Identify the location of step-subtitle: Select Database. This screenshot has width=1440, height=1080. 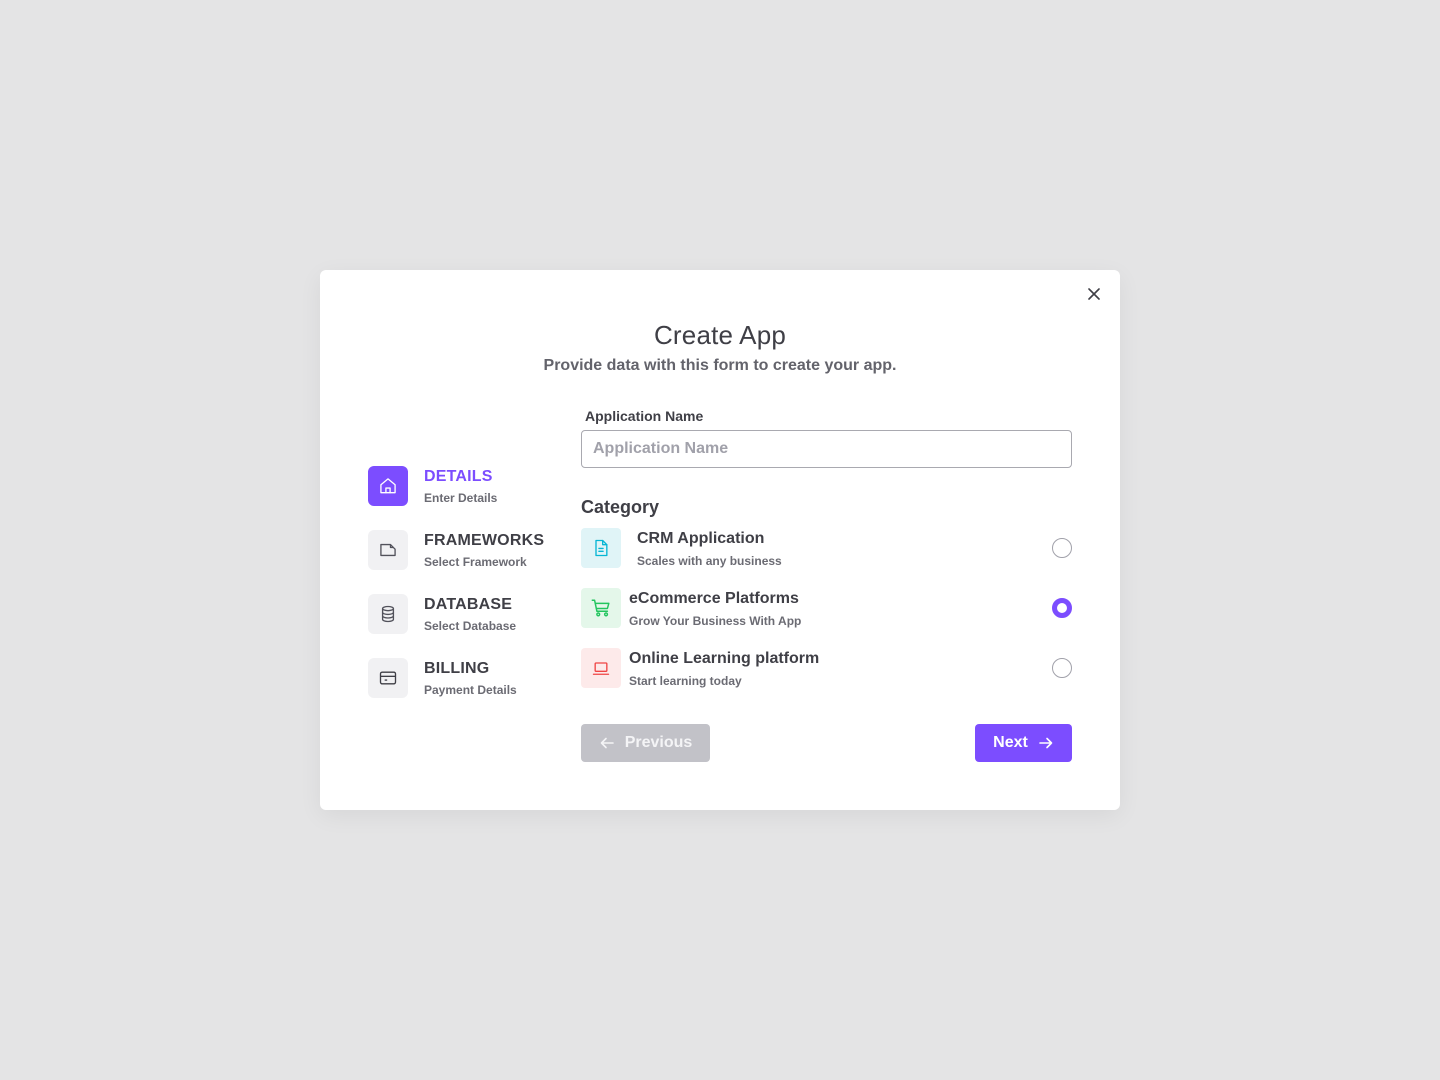
(470, 626).